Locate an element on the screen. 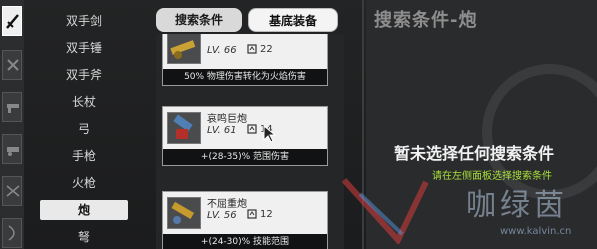  category-two-hand-hammer: 双手锤 is located at coordinates (84, 48).